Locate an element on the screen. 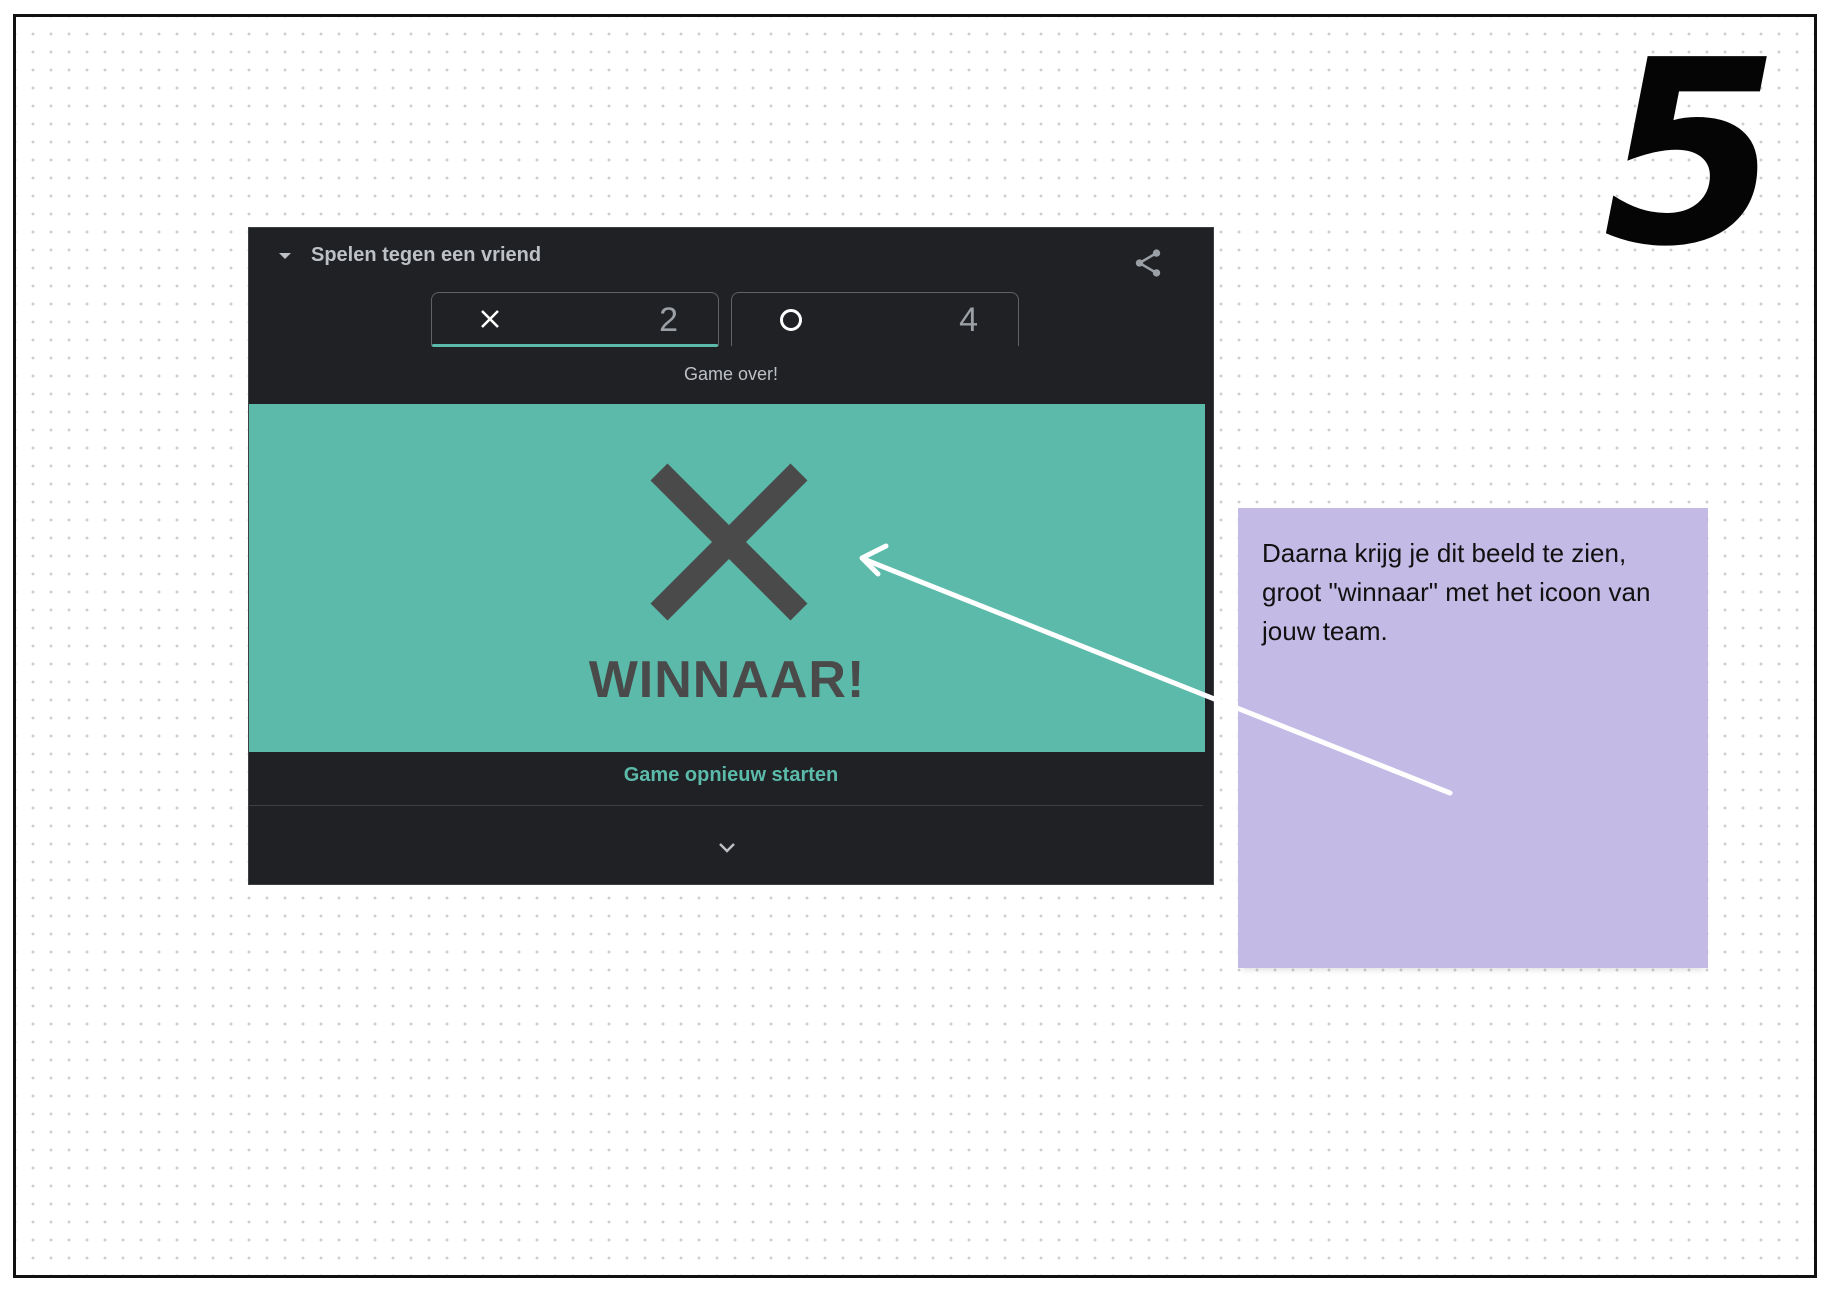  score-x: 2 is located at coordinates (668, 320).